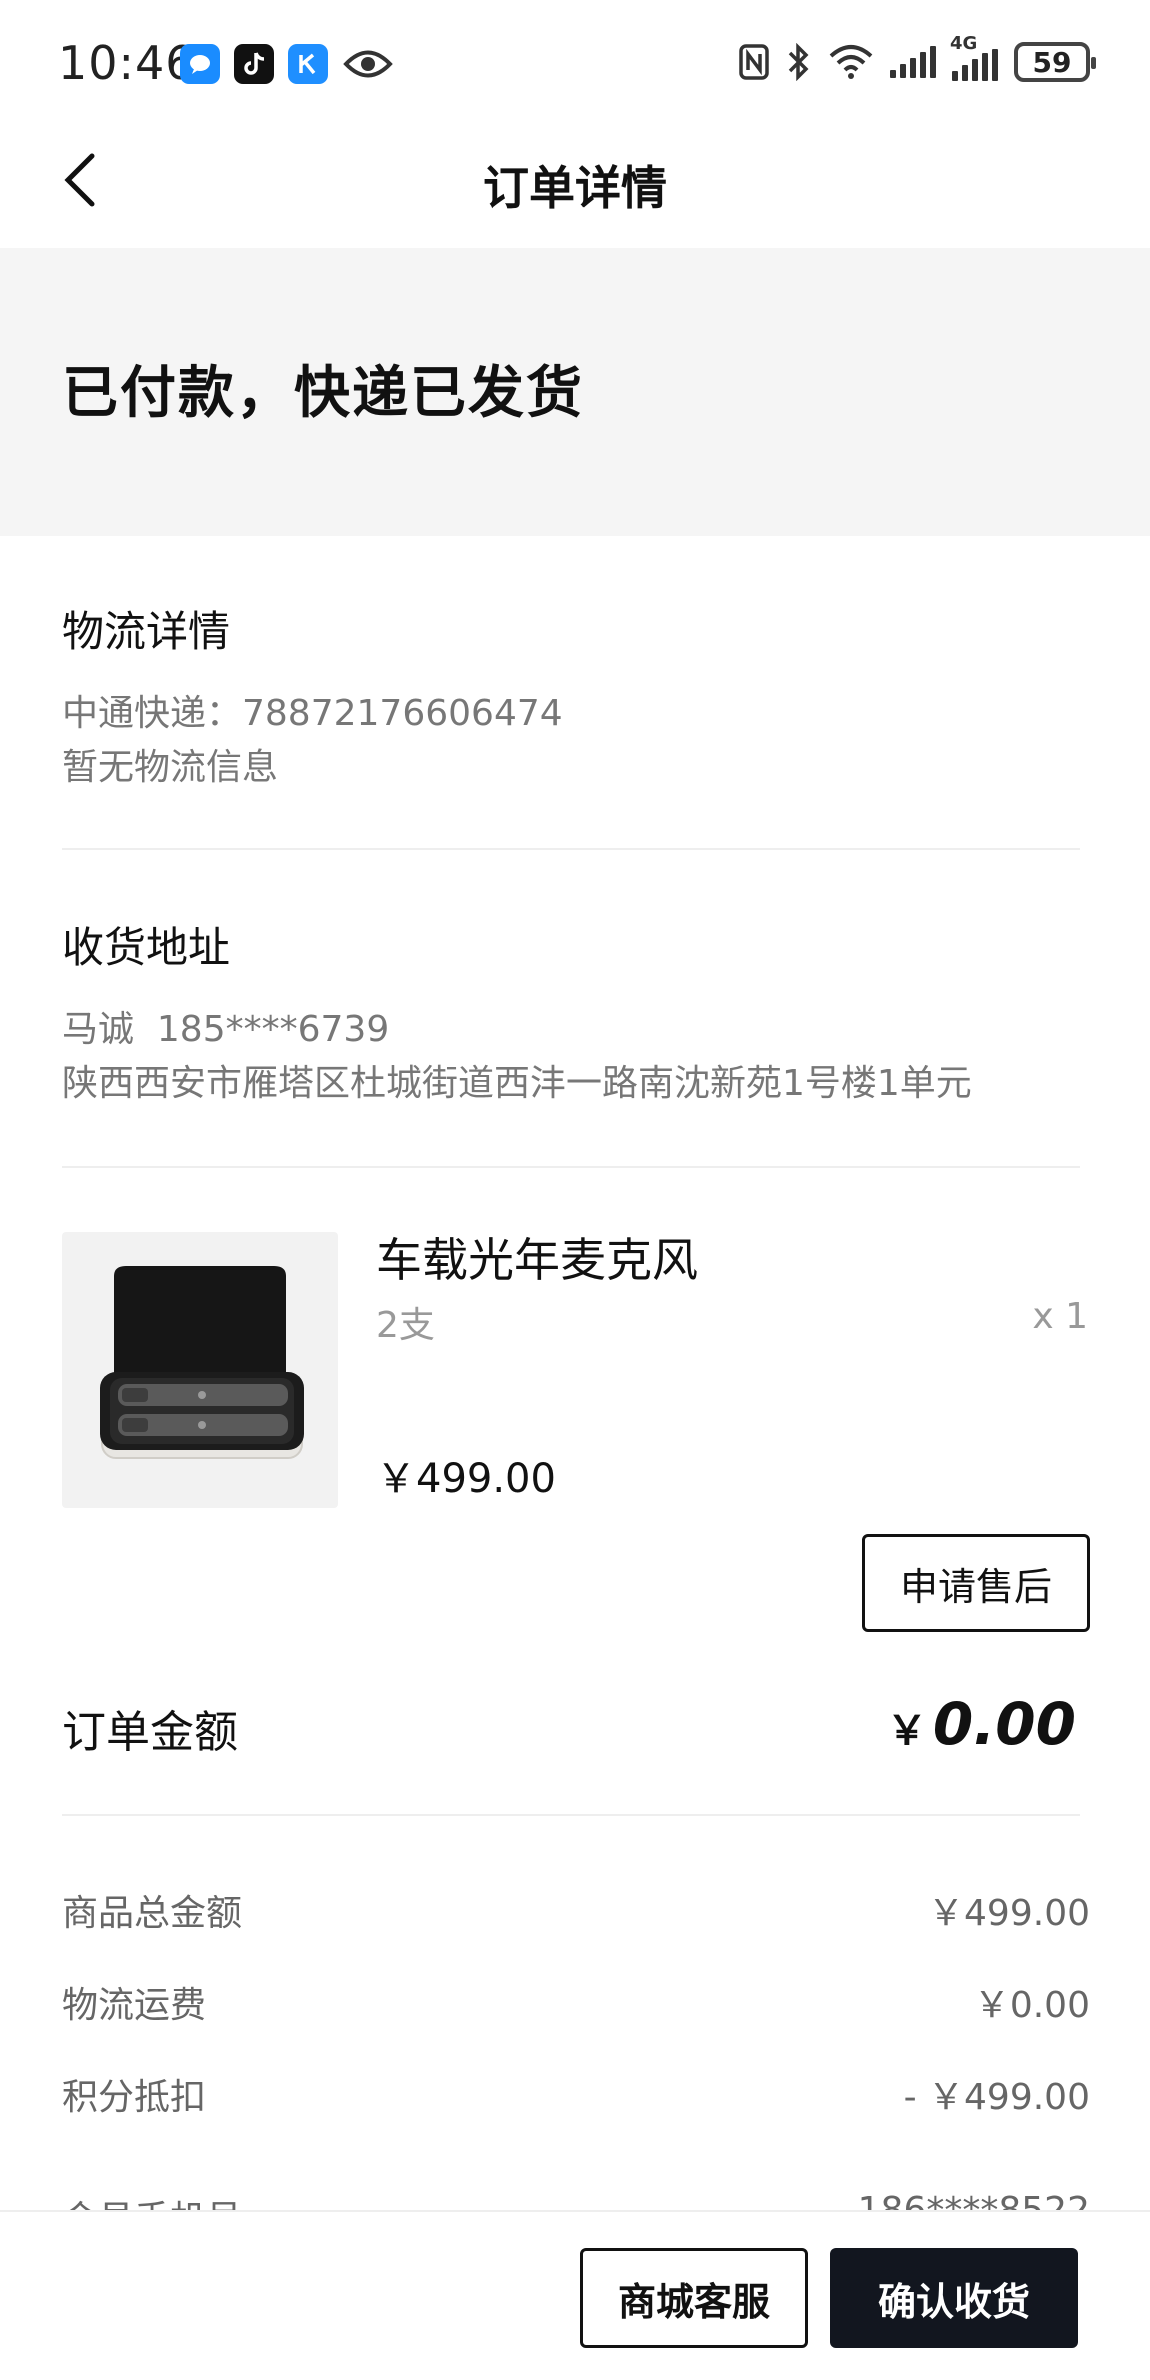 This screenshot has width=1150, height=2380. I want to click on signal-icon, so click(913, 62).